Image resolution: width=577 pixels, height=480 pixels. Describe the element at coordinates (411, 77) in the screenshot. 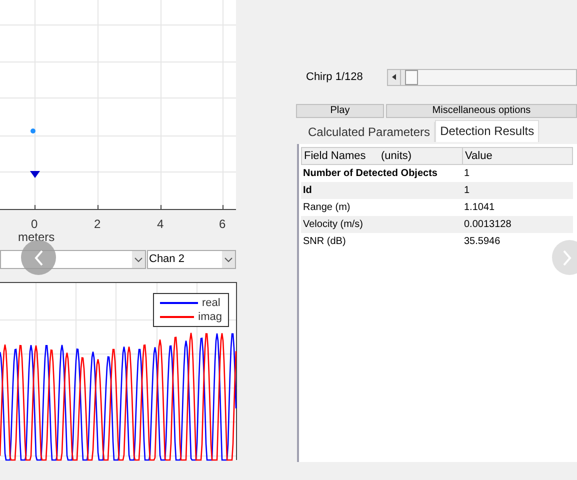

I see `slider-thumb` at that location.